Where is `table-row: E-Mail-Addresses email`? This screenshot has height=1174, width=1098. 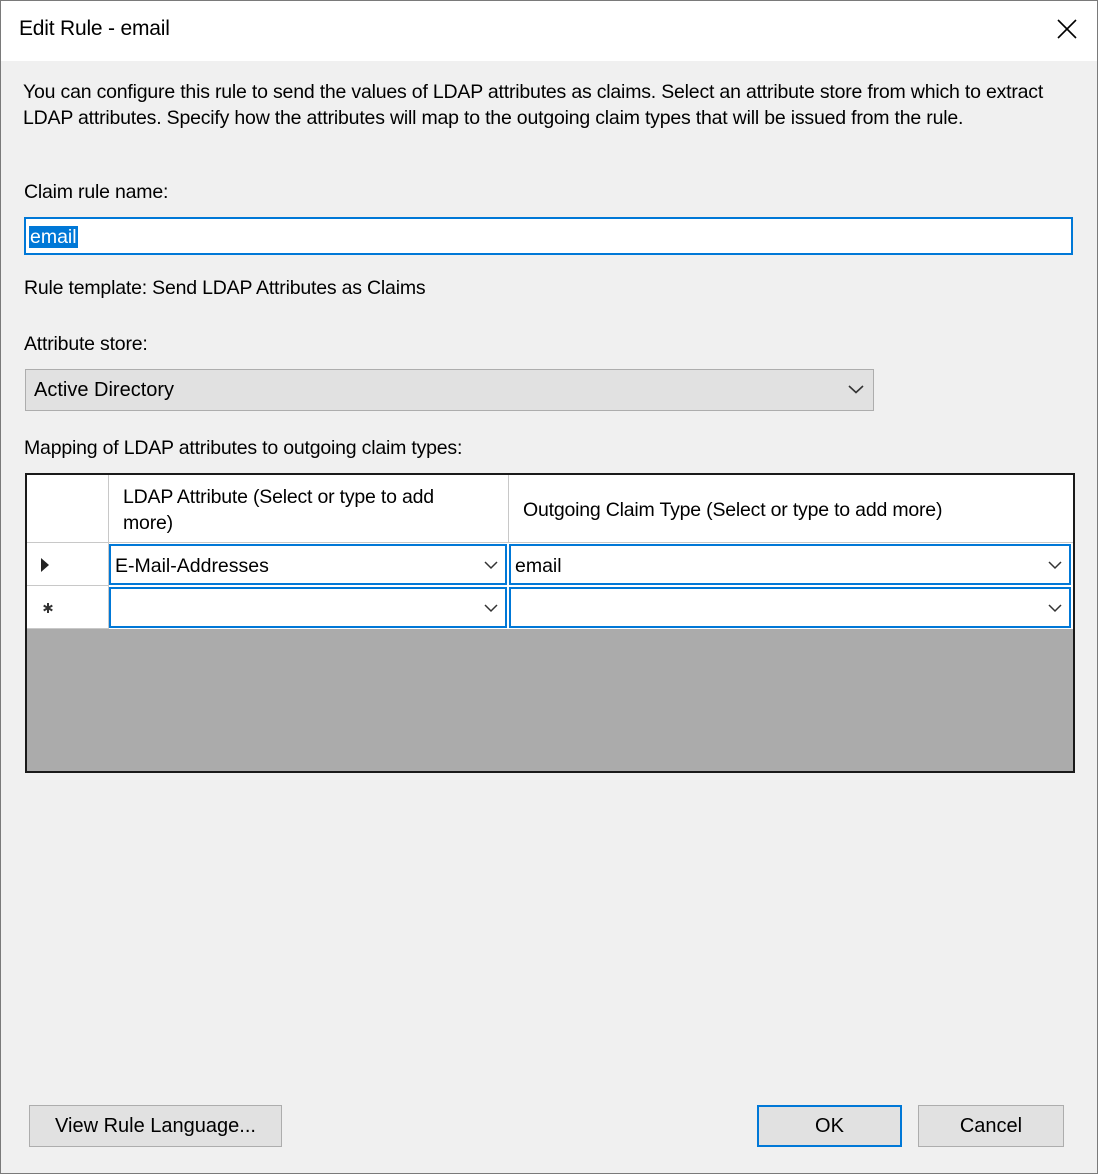
table-row: E-Mail-Addresses email is located at coordinates (550, 564).